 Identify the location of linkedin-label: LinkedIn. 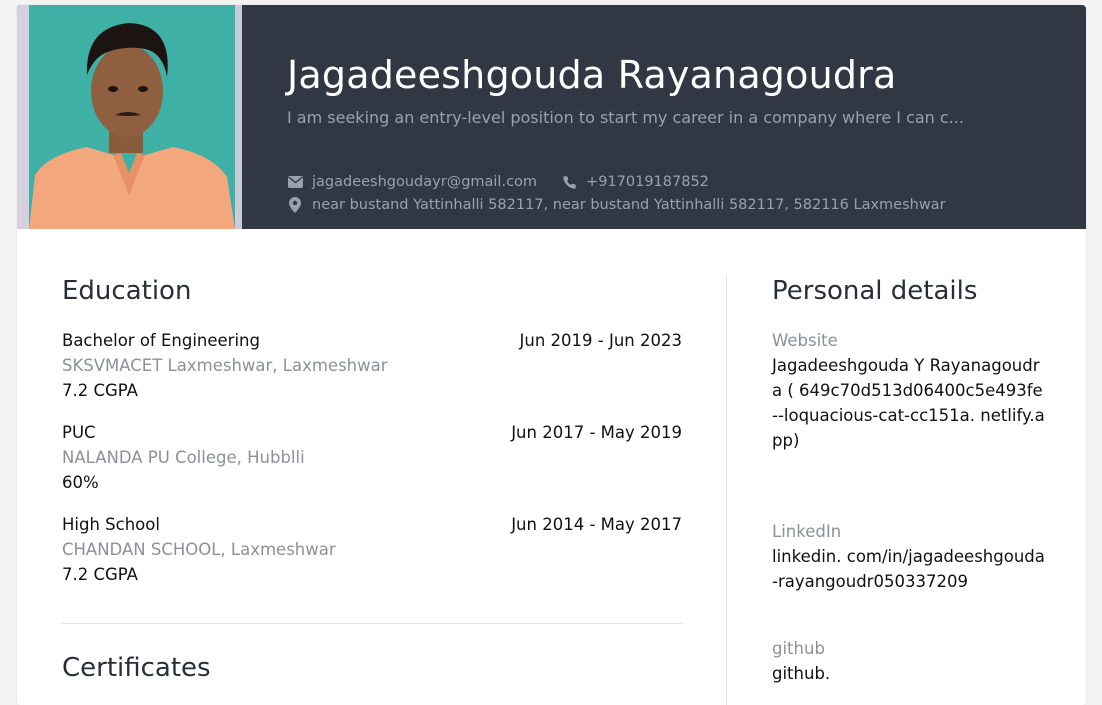
(807, 531).